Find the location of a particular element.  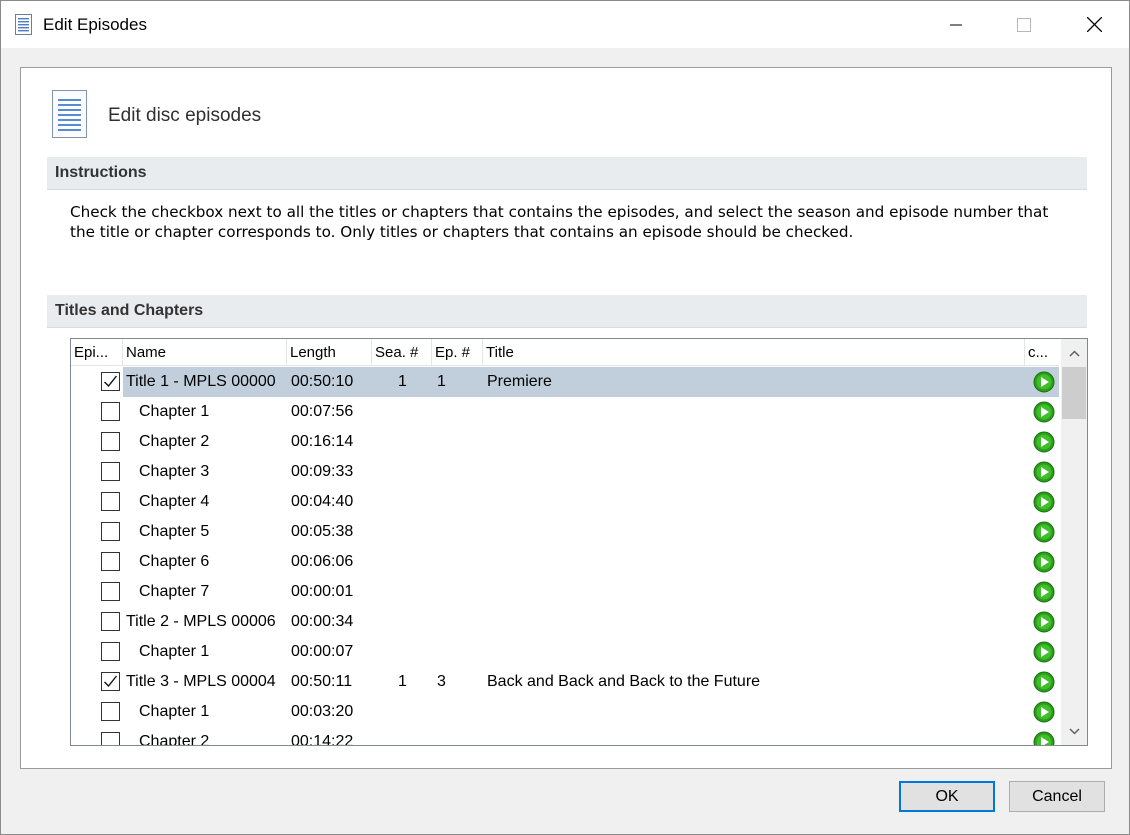

list-row: Title 2 - MPLS 00006 00:00:34 is located at coordinates (565, 622).